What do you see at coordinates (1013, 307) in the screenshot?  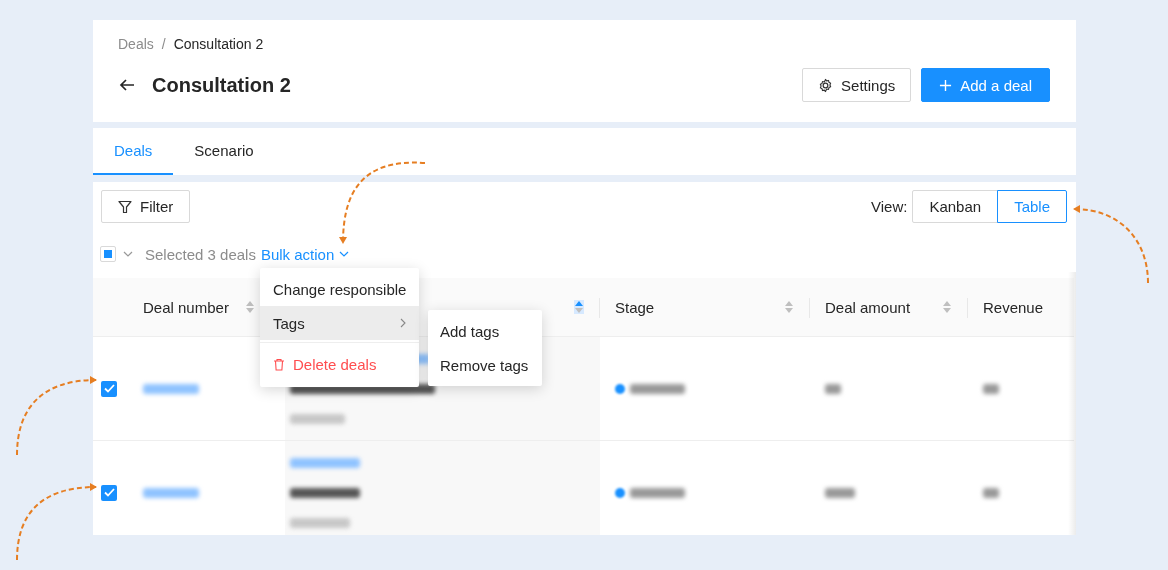 I see `column-header: Revenue` at bounding box center [1013, 307].